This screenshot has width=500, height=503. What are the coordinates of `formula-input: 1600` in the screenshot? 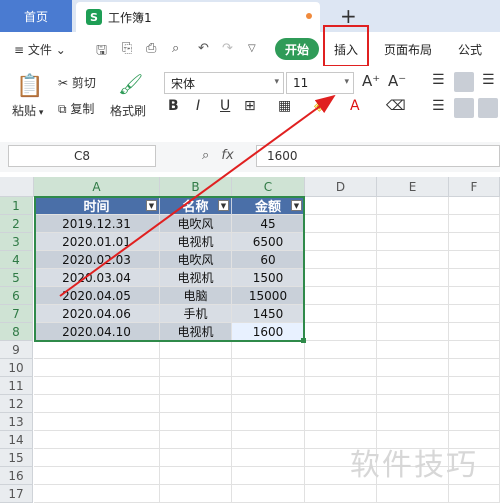 It's located at (378, 156).